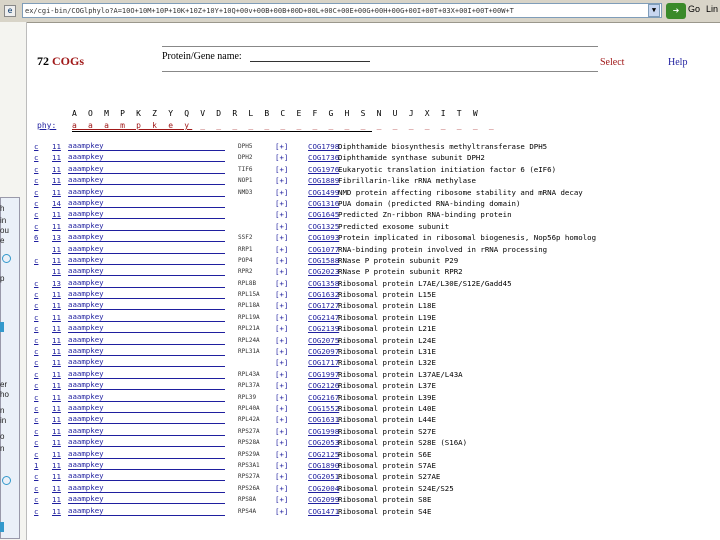  I want to click on row-mark-link: 6, so click(36, 237).